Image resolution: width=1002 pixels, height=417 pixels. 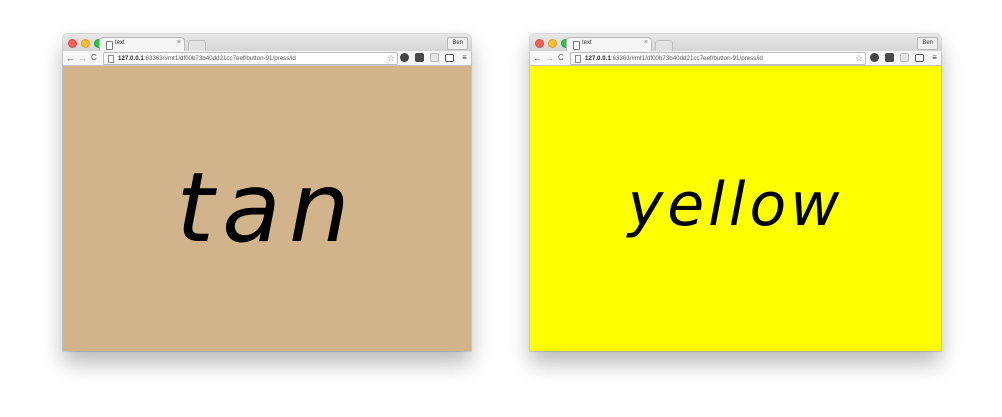 I want to click on color-word: tan, so click(x=267, y=207).